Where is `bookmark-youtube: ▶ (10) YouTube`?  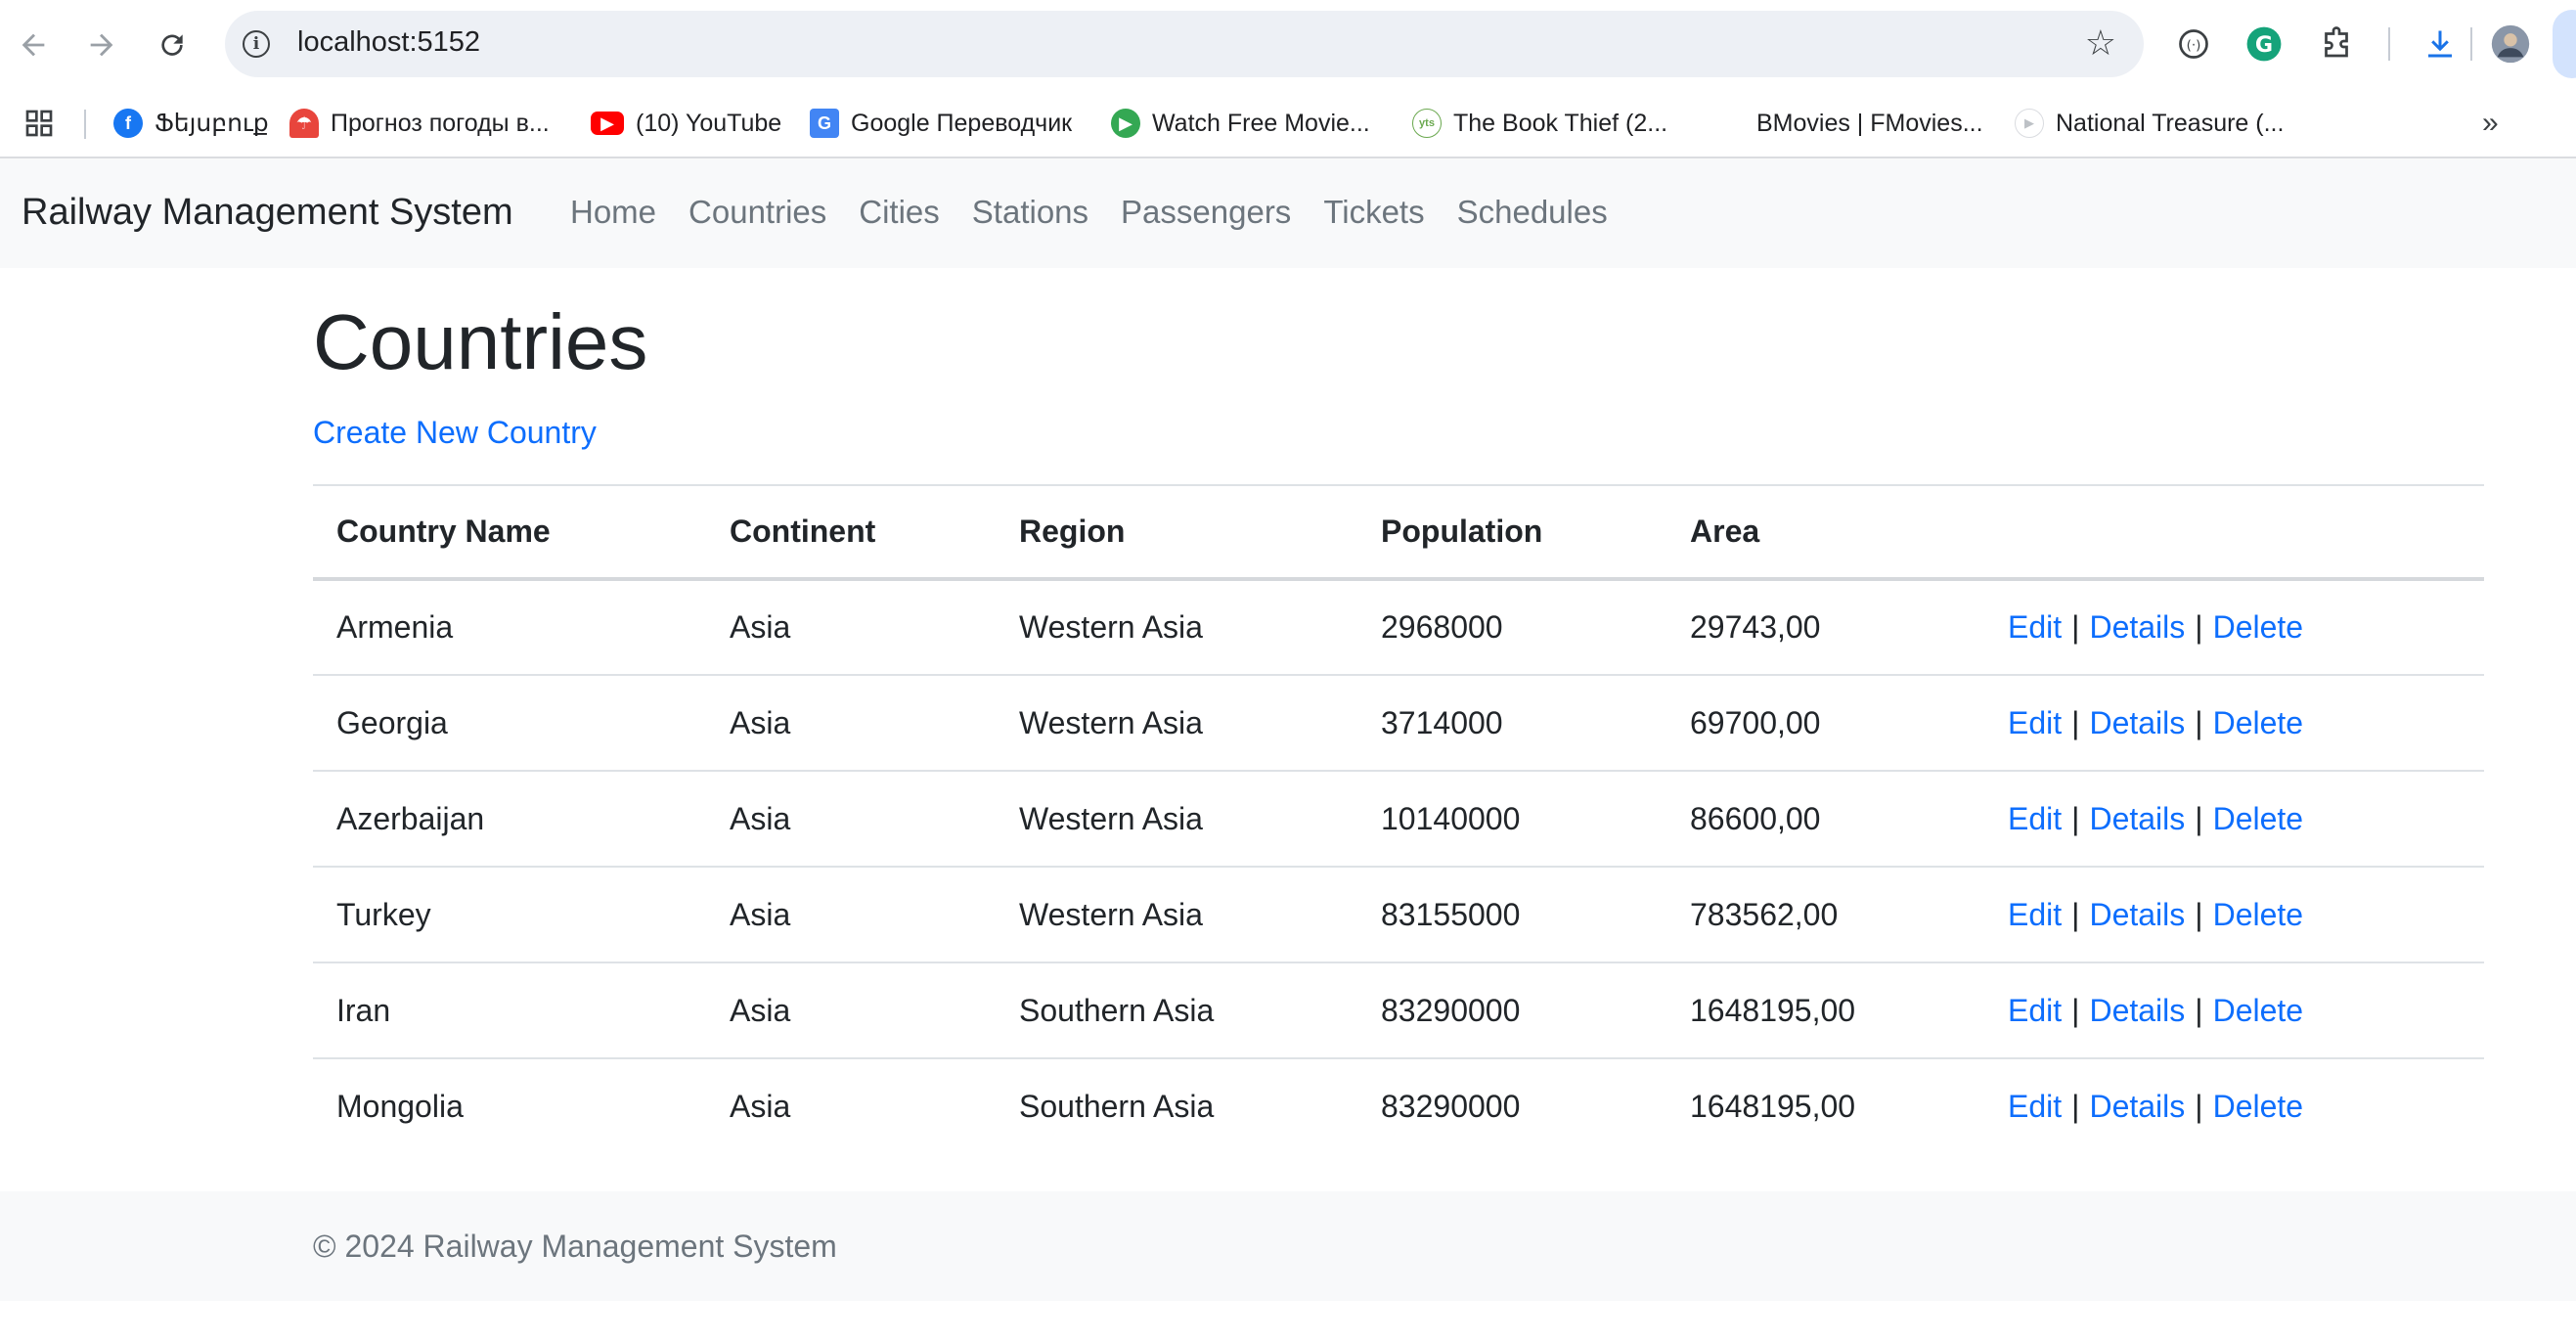
bookmark-youtube: ▶ (10) YouTube is located at coordinates (686, 123).